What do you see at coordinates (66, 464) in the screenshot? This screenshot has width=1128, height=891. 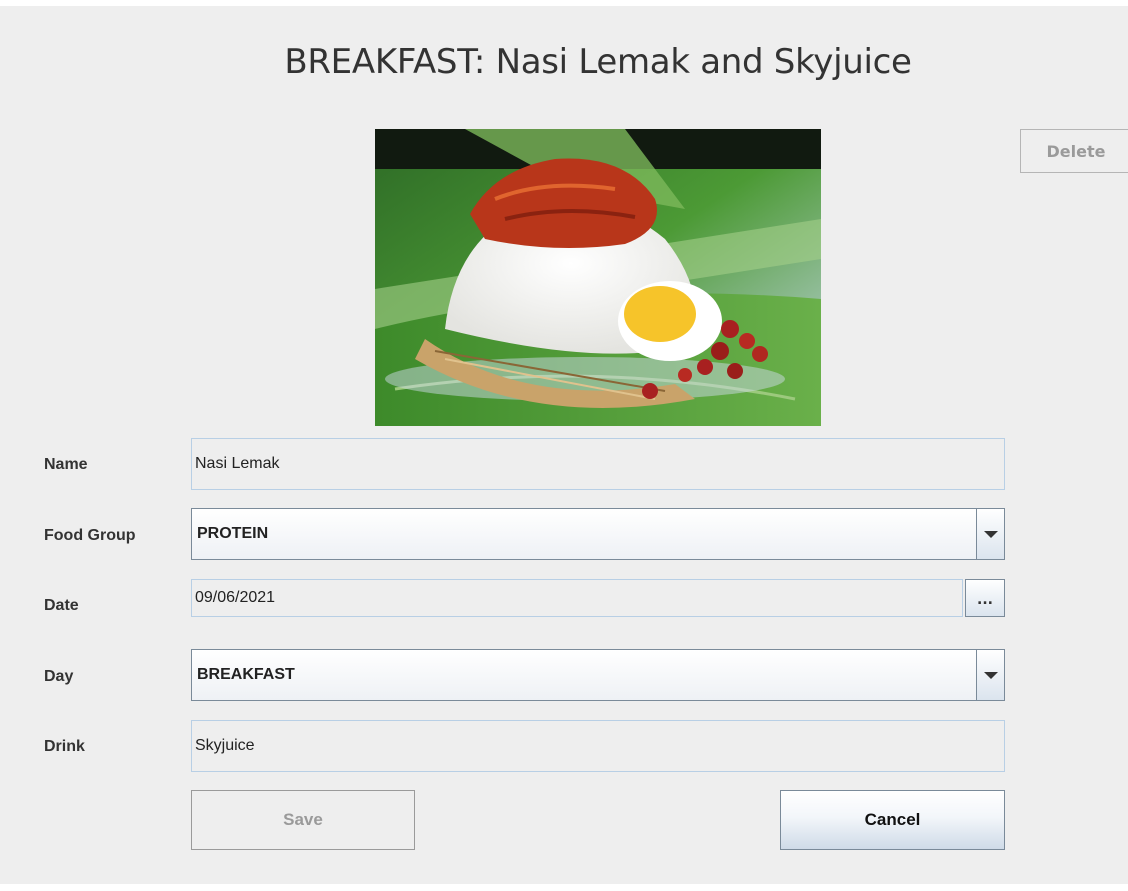 I see `name-label: Name` at bounding box center [66, 464].